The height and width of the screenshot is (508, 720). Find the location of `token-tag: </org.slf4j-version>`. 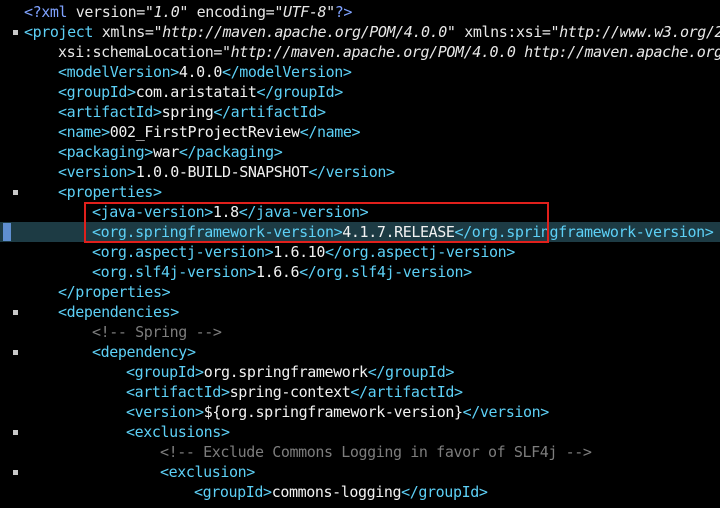

token-tag: </org.slf4j-version> is located at coordinates (385, 272).